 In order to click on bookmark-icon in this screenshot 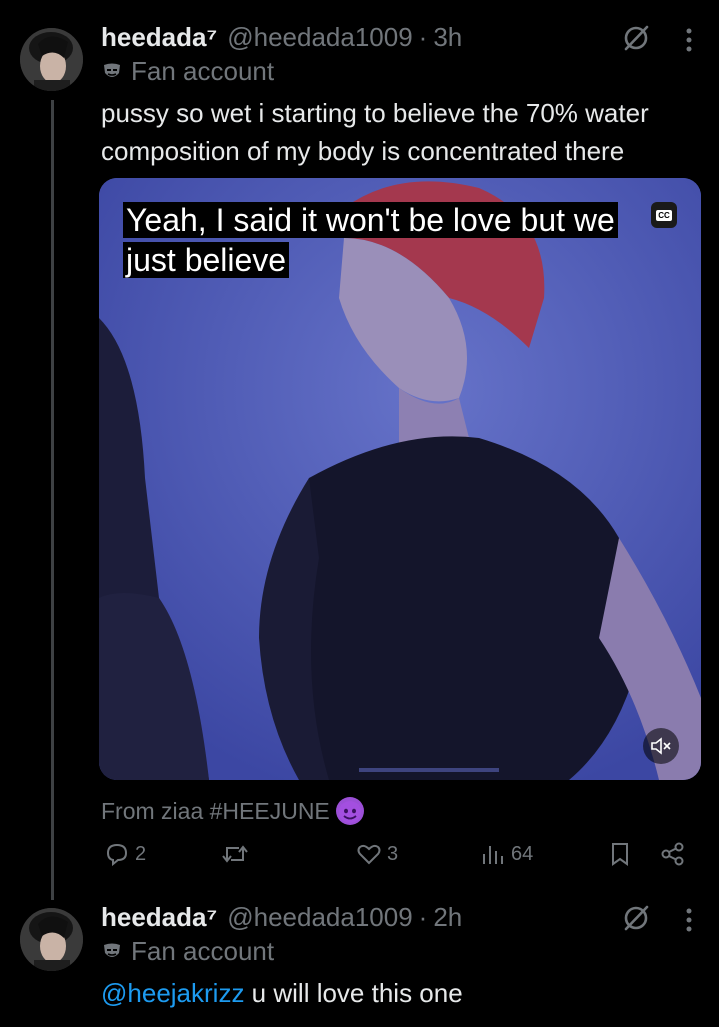, I will do `click(620, 854)`.